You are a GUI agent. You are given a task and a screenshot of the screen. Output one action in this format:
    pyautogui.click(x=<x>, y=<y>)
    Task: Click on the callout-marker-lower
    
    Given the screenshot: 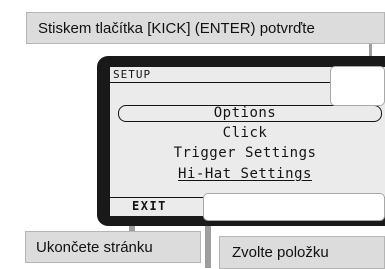 What is the action you would take?
    pyautogui.click(x=294, y=207)
    